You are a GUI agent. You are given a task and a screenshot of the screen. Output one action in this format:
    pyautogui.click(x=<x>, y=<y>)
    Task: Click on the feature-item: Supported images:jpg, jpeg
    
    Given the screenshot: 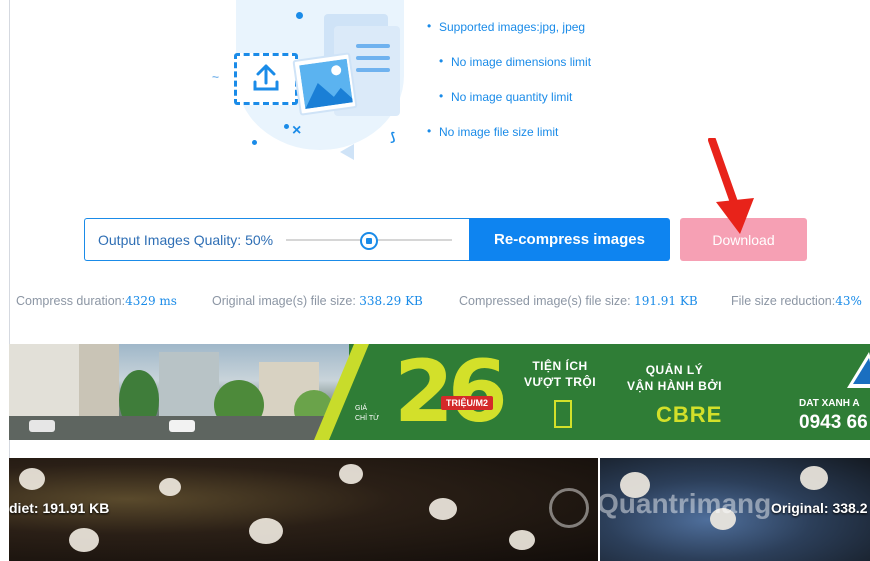 What is the action you would take?
    pyautogui.click(x=506, y=26)
    